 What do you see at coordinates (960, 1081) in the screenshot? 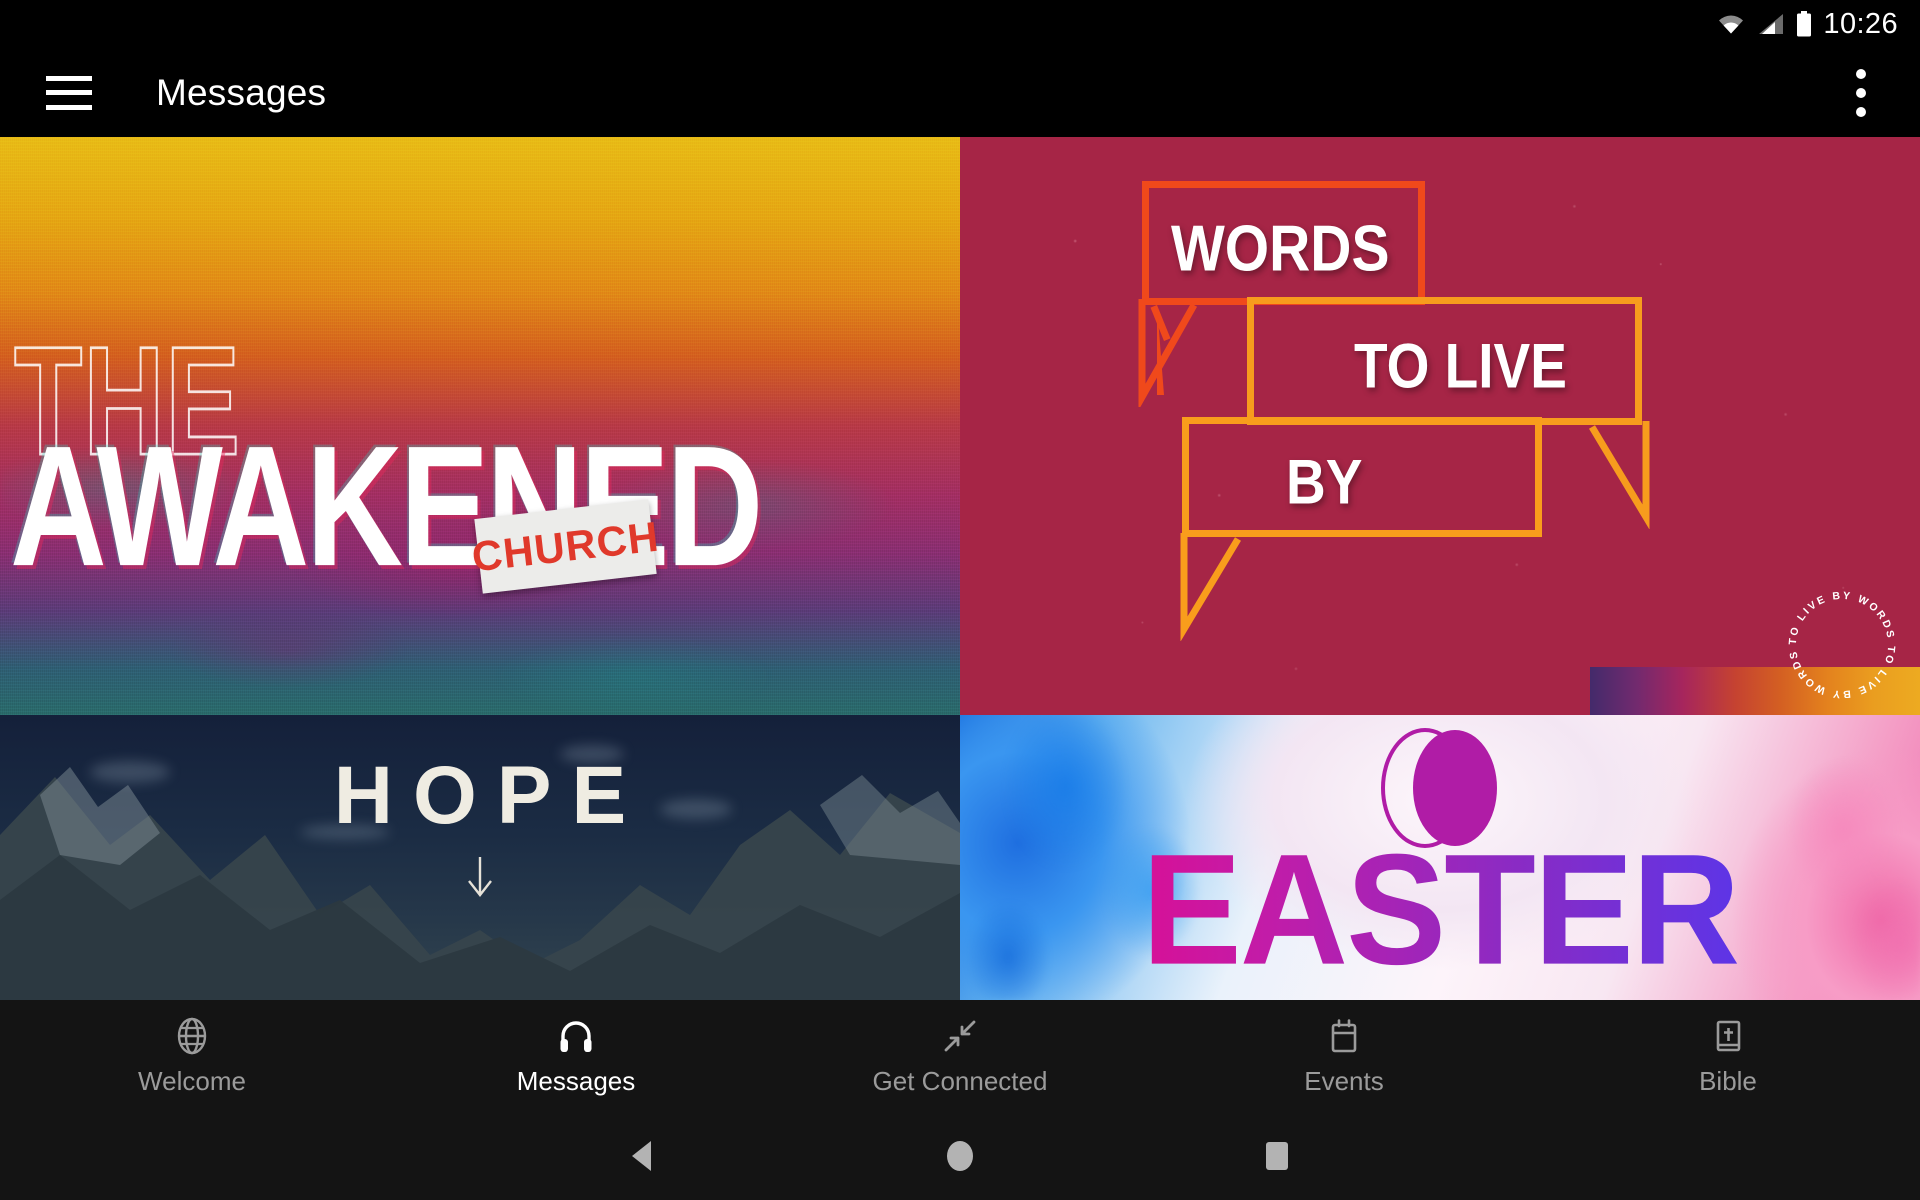
I see `tab-get-connected-label: Get Connected` at bounding box center [960, 1081].